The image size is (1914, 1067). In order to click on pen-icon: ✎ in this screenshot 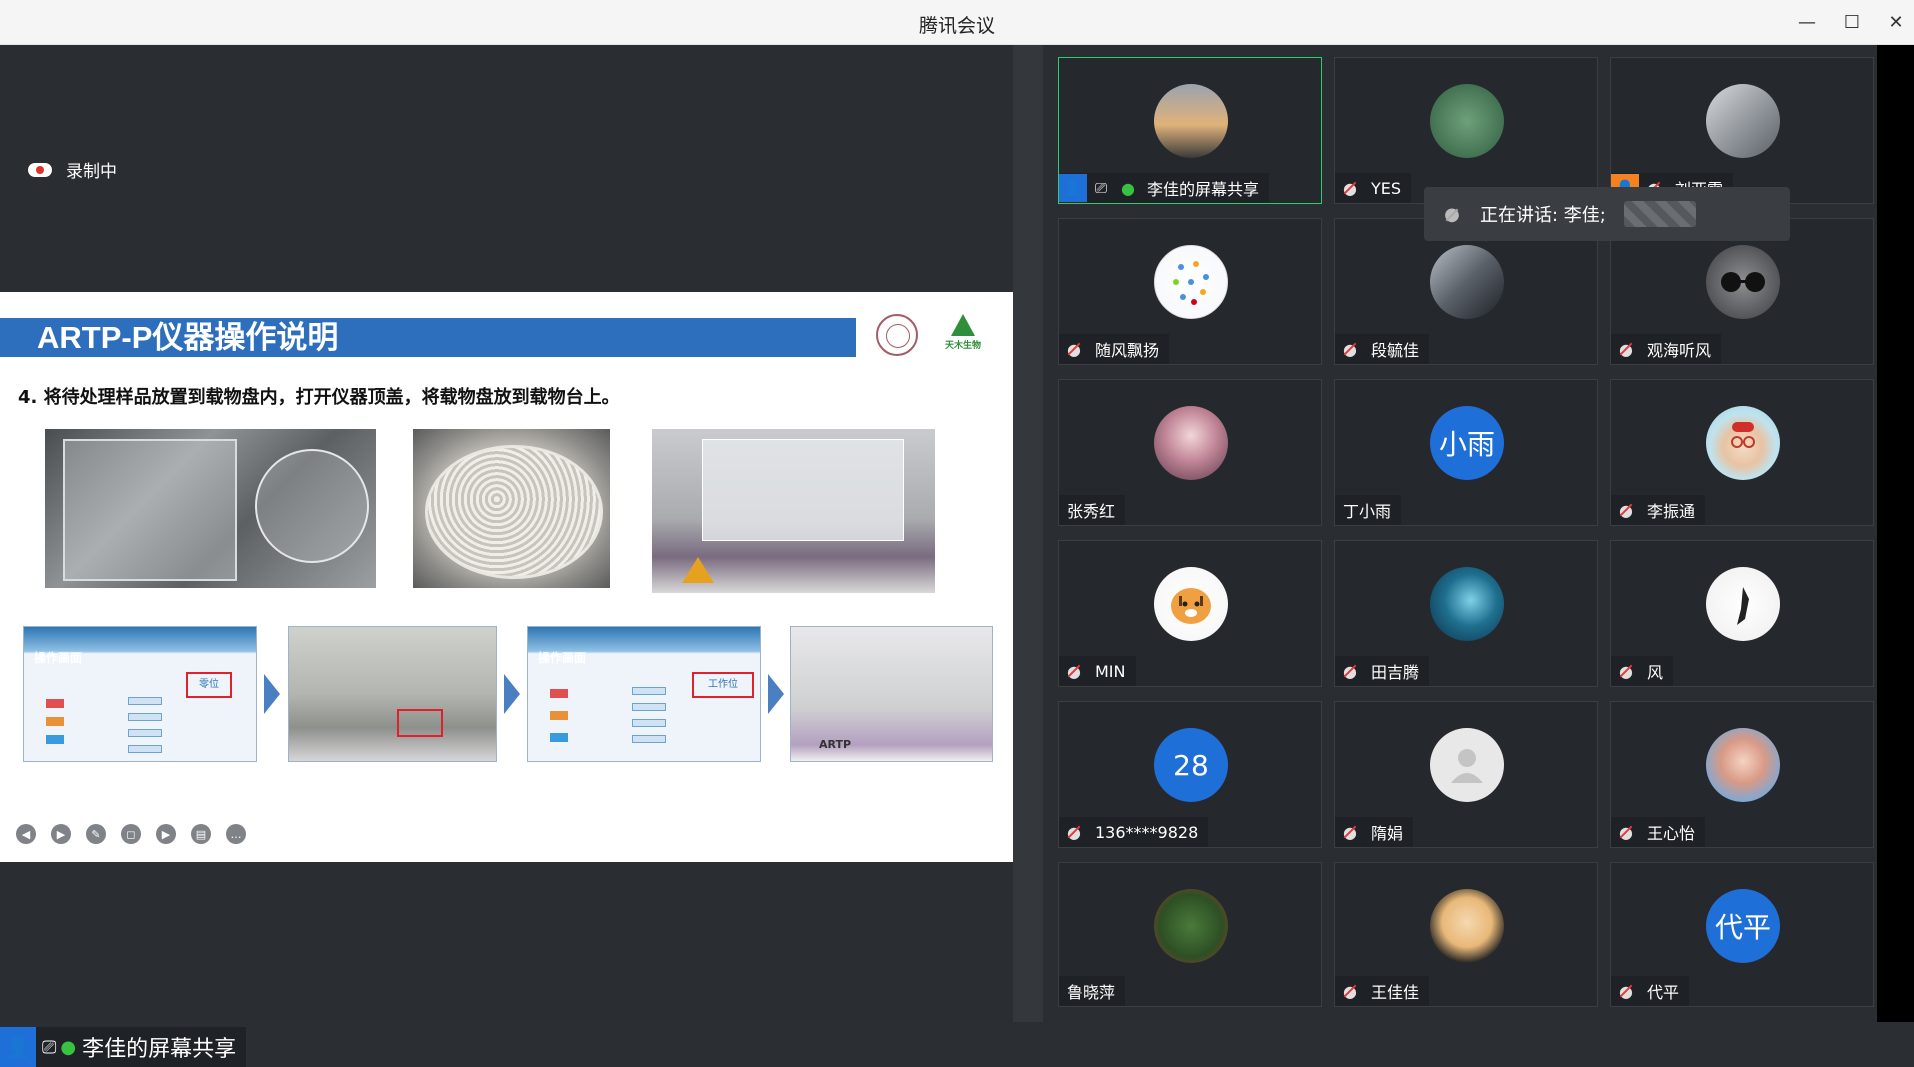, I will do `click(96, 834)`.